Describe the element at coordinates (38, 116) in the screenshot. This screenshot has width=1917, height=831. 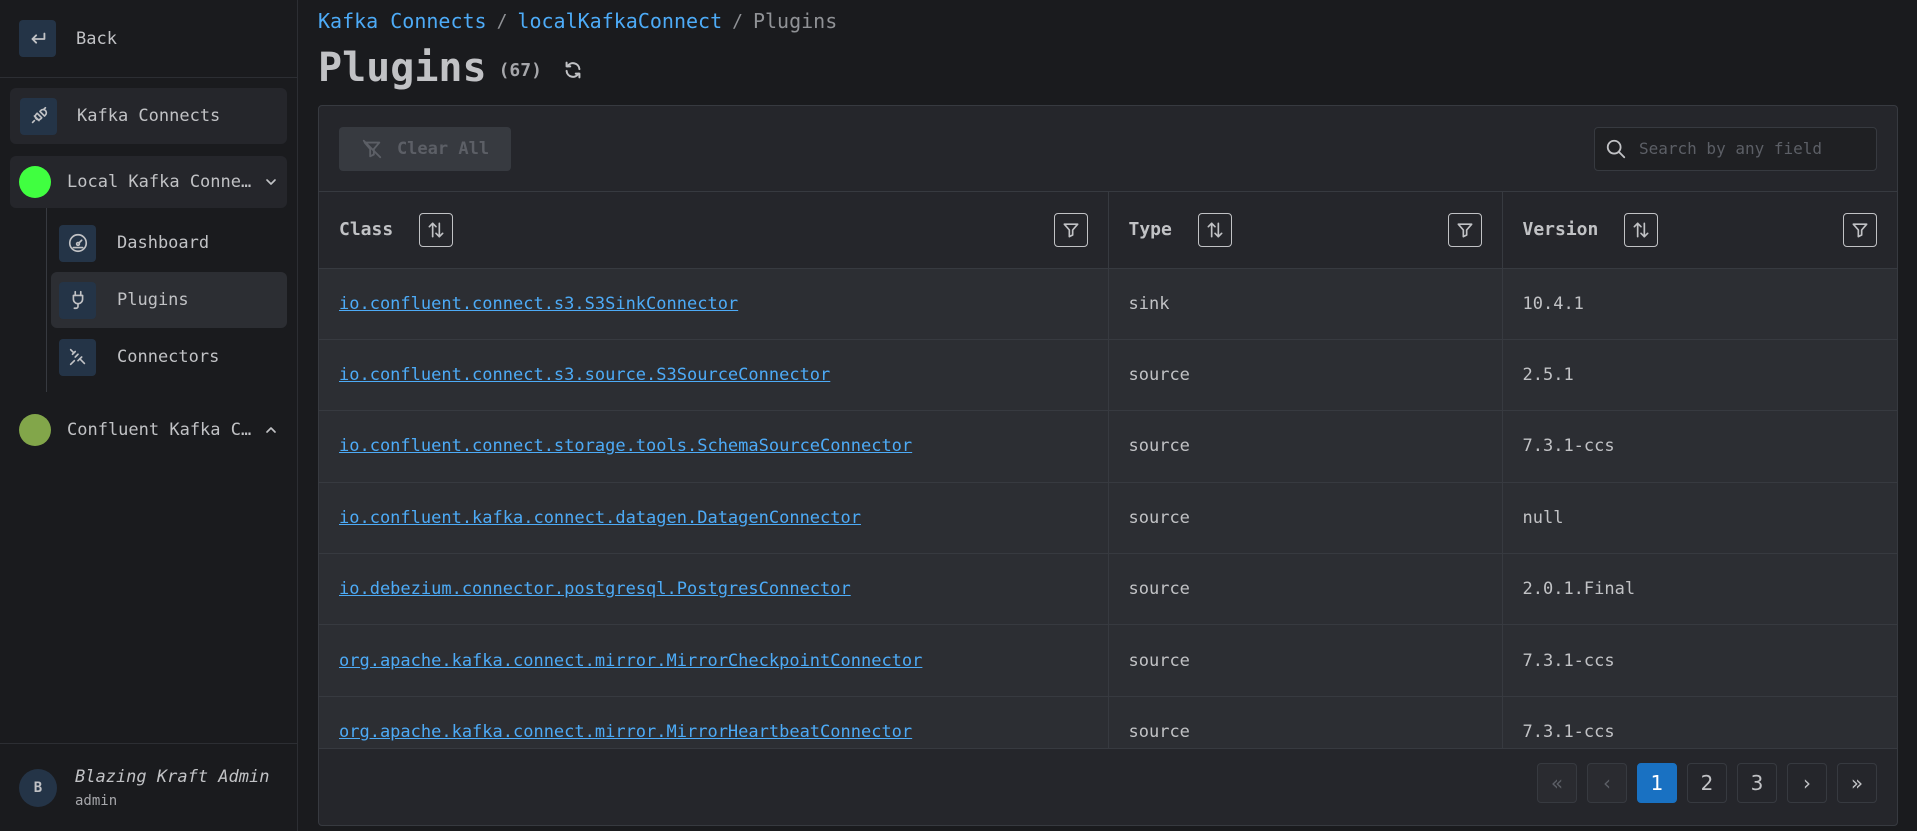
I see `plug-connection-icon` at that location.